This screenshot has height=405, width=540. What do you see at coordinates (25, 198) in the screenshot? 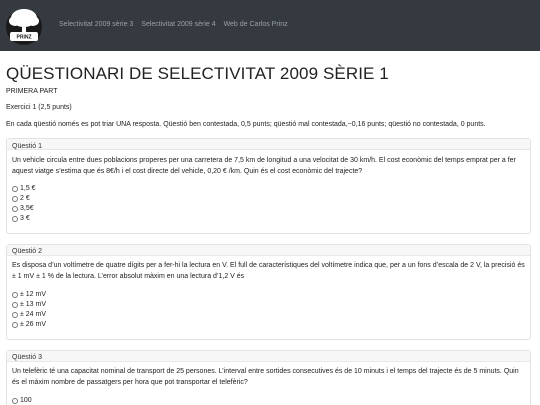
I see `option-label: 2 €` at bounding box center [25, 198].